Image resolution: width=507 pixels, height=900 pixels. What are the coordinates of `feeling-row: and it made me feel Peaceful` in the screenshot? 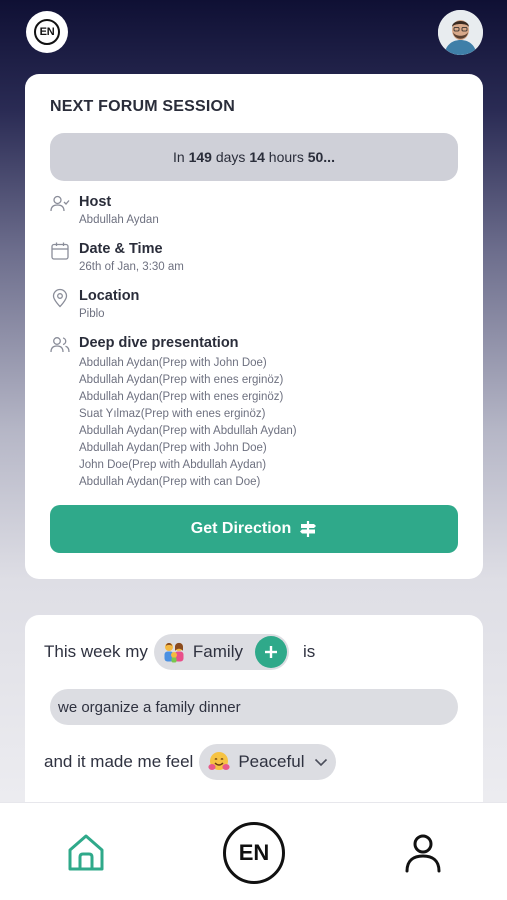 It's located at (193, 762).